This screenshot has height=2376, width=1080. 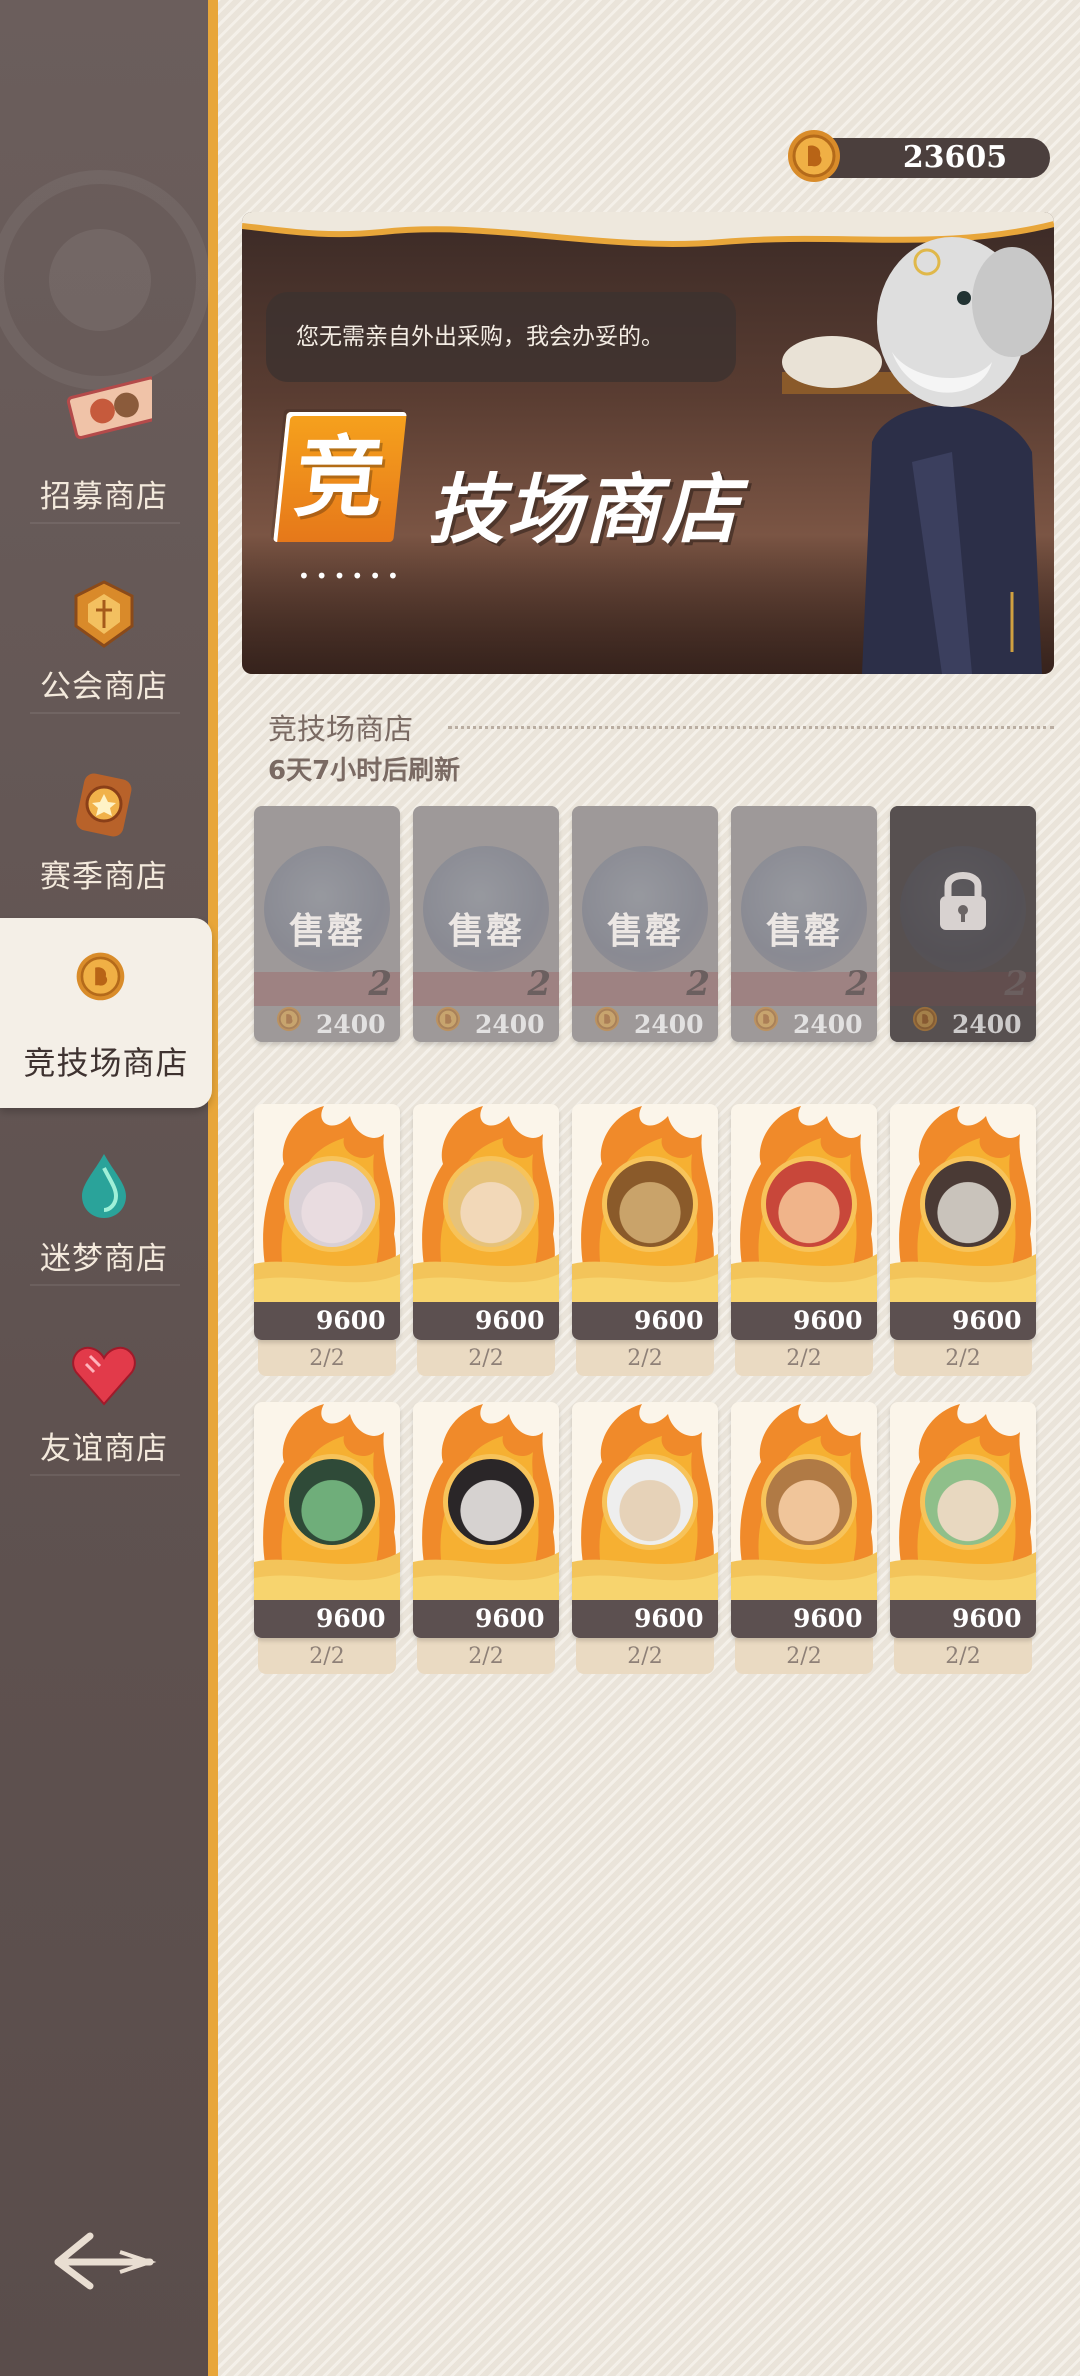 I want to click on sidebar-item-label: 公会商店, so click(x=104, y=687).